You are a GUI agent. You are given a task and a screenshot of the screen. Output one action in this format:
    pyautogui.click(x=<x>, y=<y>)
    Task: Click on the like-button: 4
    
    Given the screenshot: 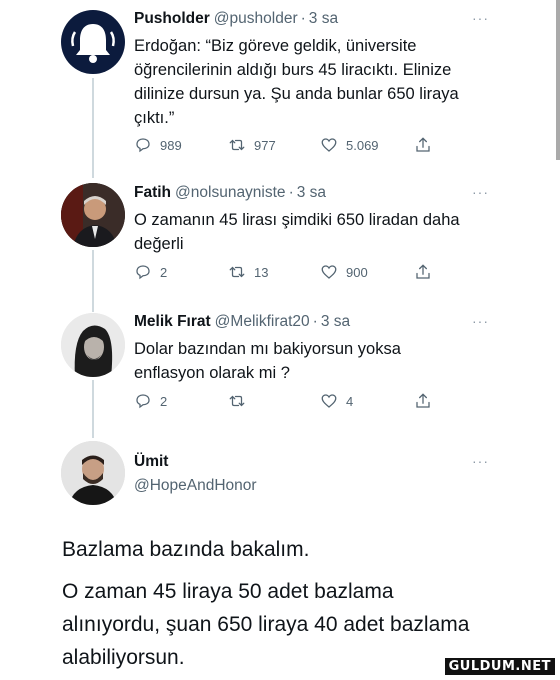 What is the action you would take?
    pyautogui.click(x=336, y=401)
    